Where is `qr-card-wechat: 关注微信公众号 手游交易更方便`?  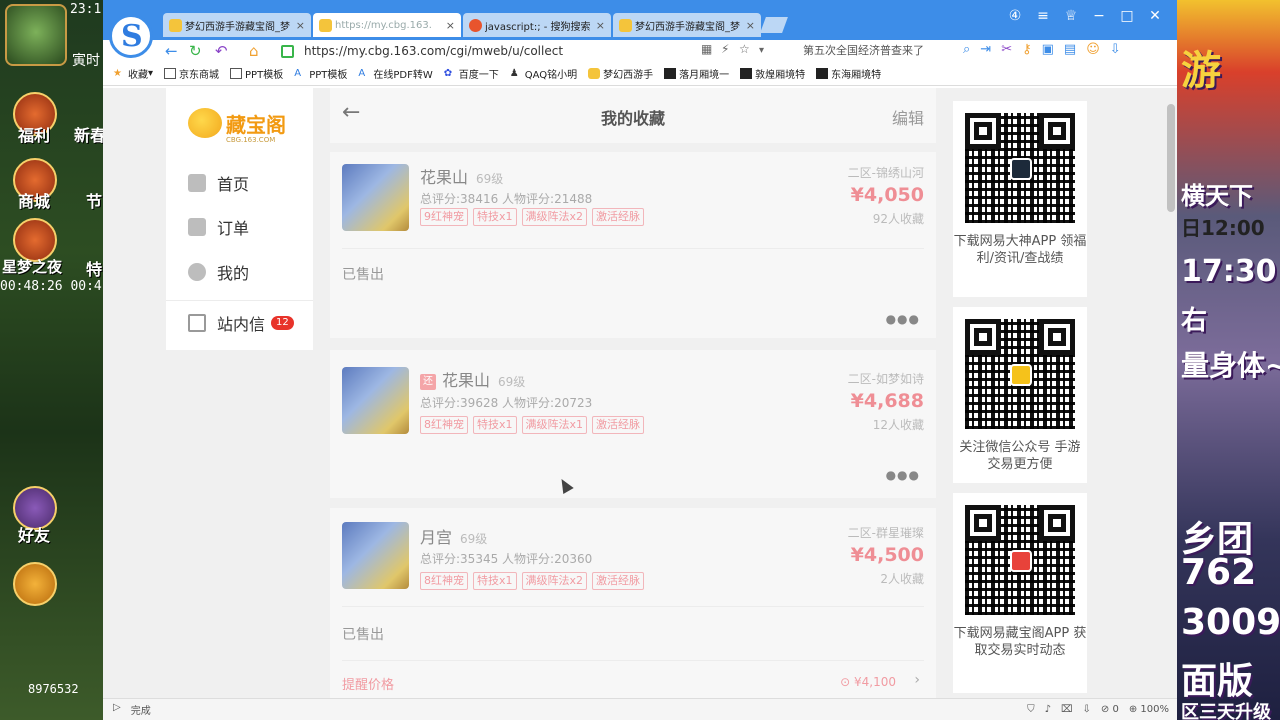 qr-card-wechat: 关注微信公众号 手游交易更方便 is located at coordinates (1020, 395).